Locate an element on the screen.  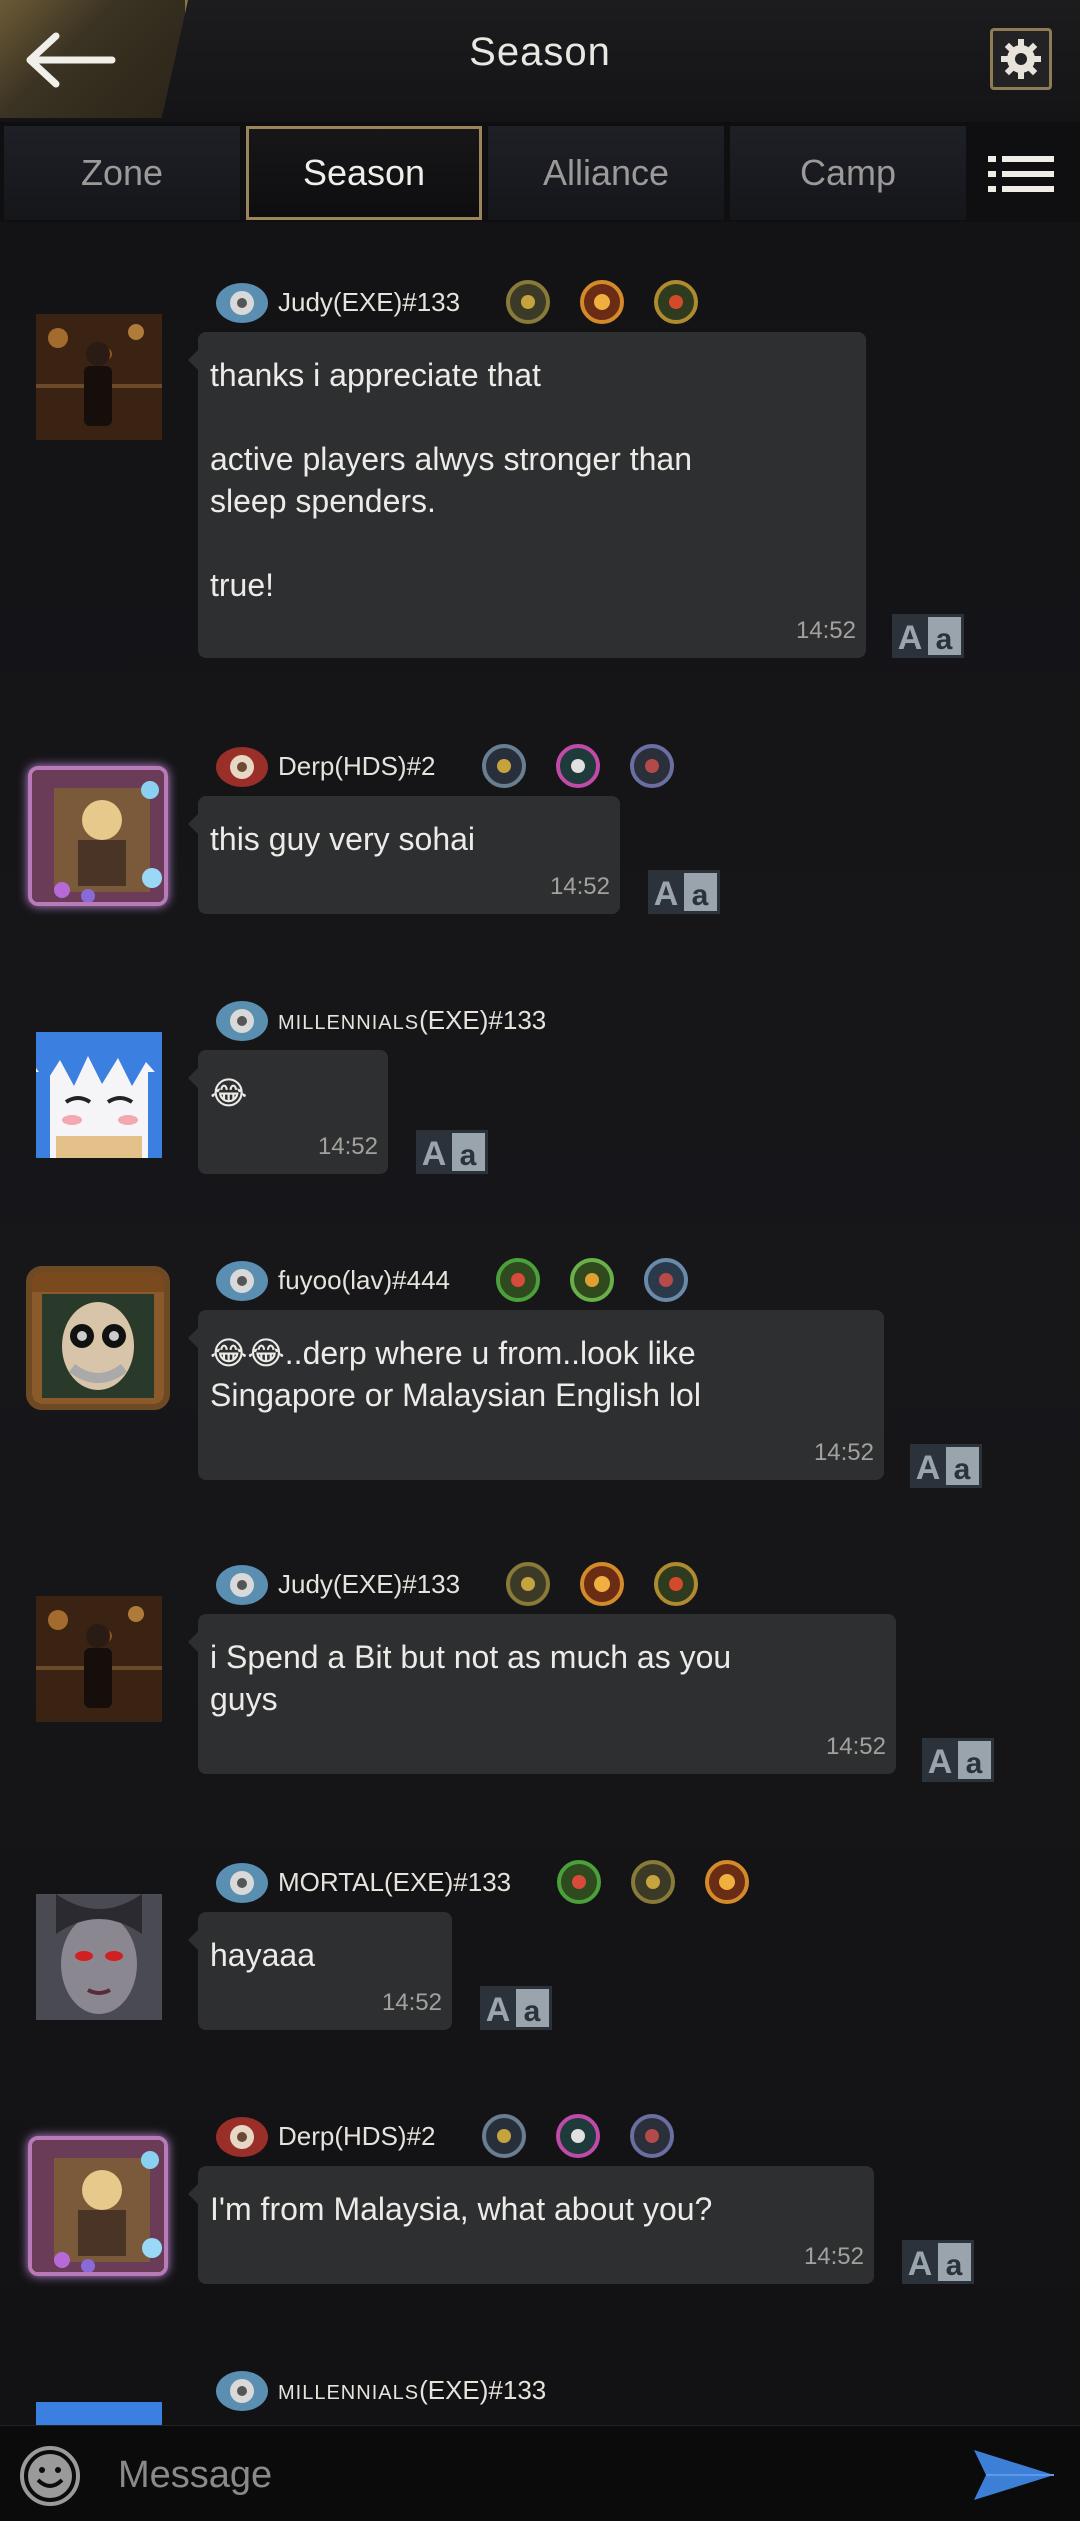
message-header: MILLENNIALS(EXE)#133 is located at coordinates (389, 1020).